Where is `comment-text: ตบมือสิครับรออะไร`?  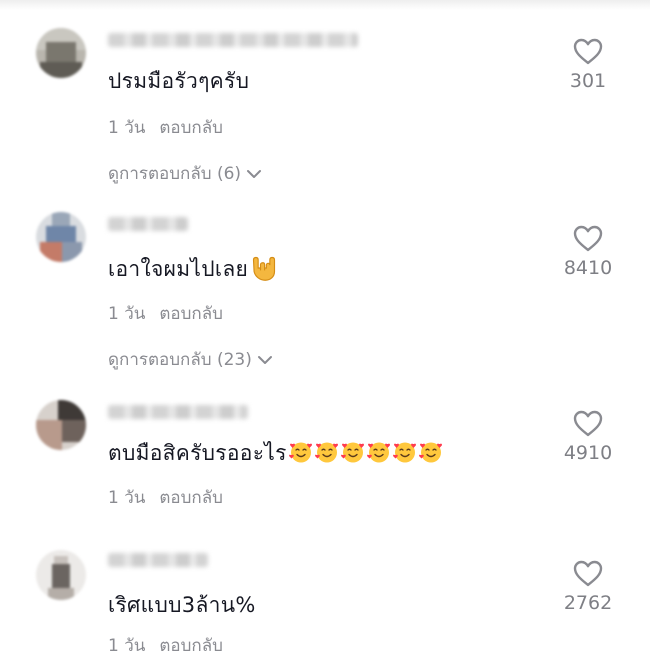 comment-text: ตบมือสิครับรออะไร is located at coordinates (275, 453).